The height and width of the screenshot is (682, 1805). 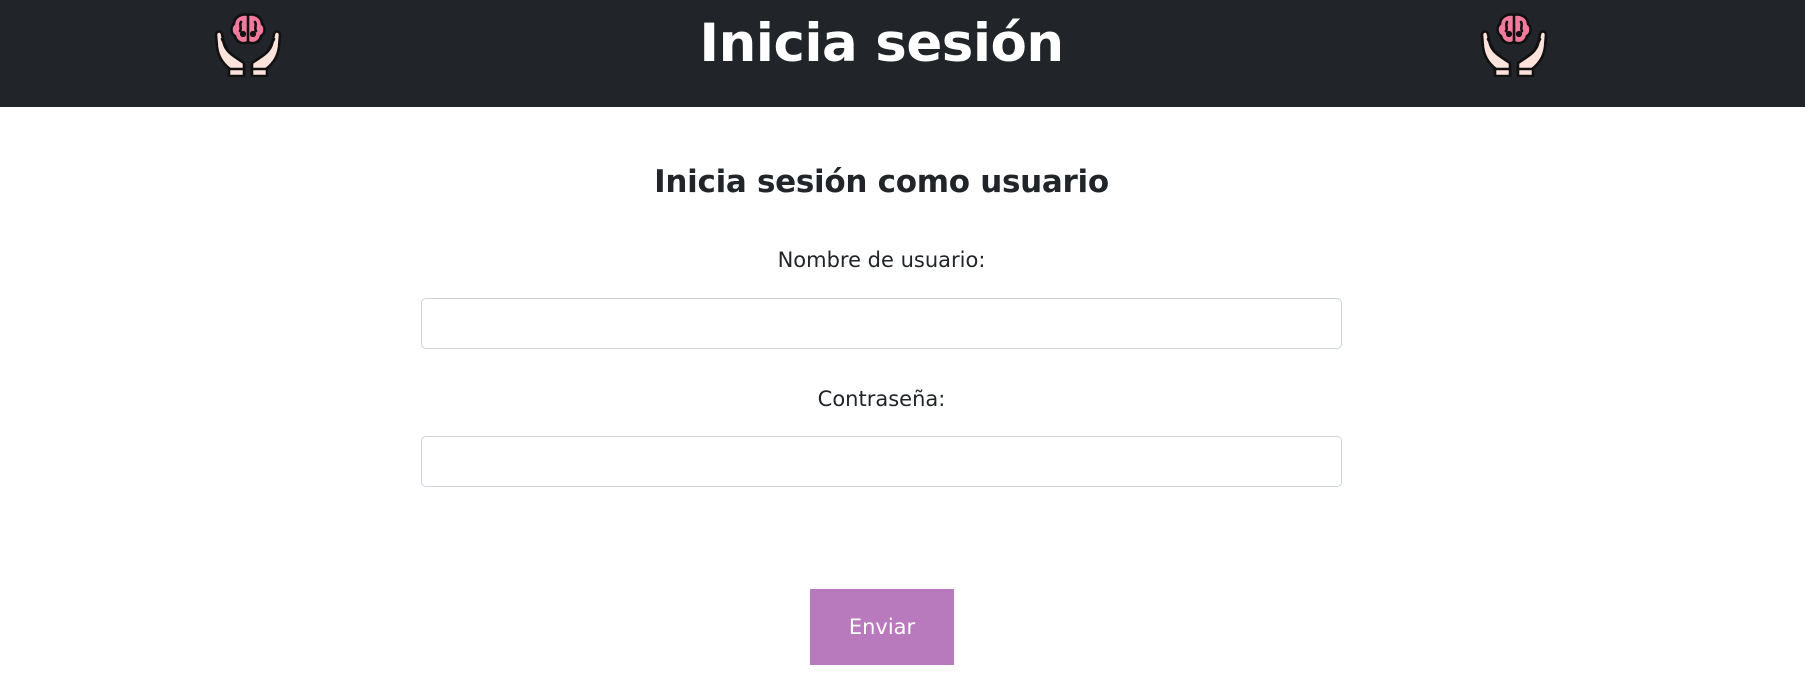 What do you see at coordinates (882, 627) in the screenshot?
I see `submit-button: Enviar` at bounding box center [882, 627].